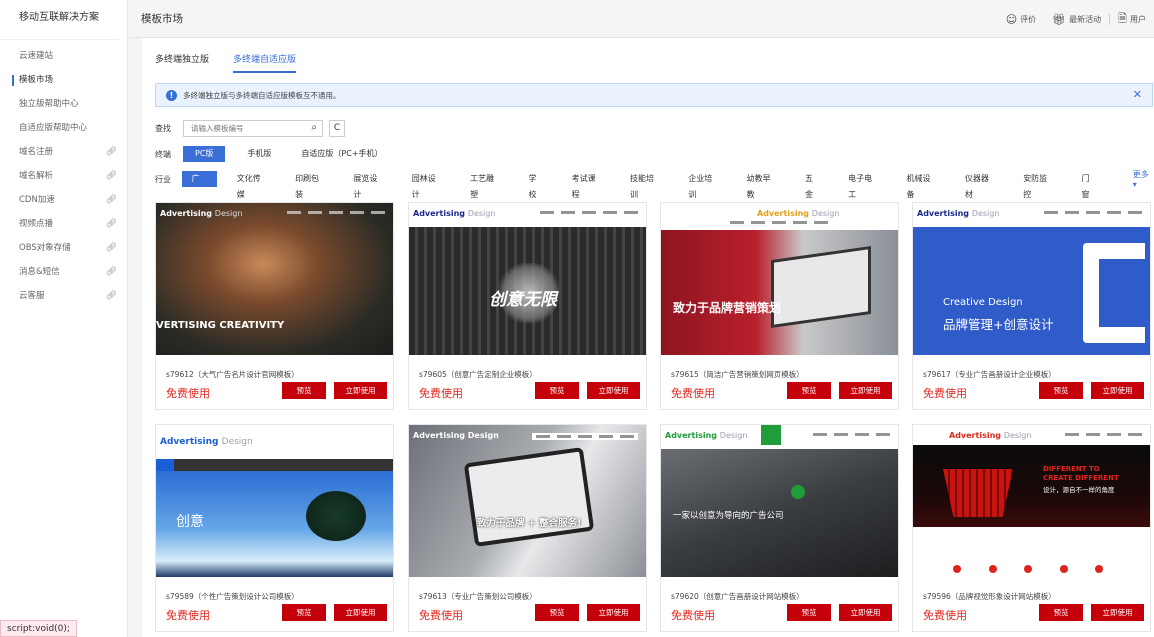  I want to click on industry-option: 技能培训, so click(645, 185).